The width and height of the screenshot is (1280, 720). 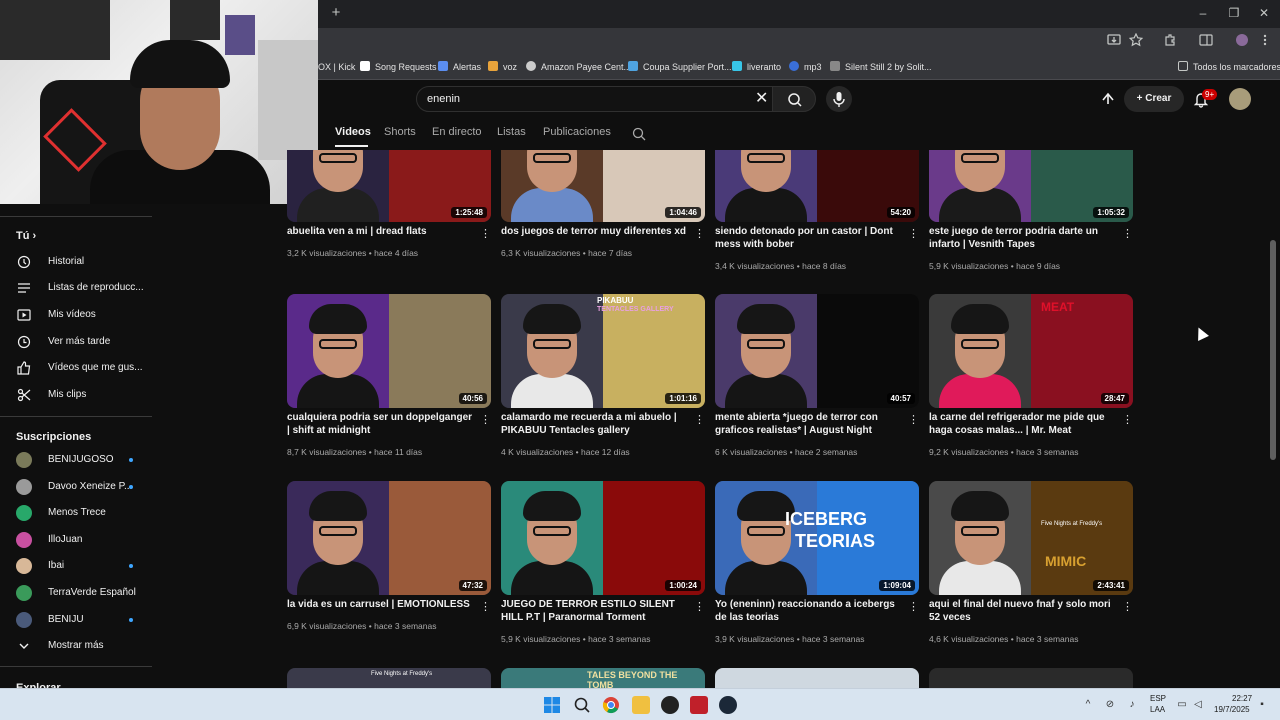 I want to click on bookmark-item: liveranto, so click(x=756, y=67).